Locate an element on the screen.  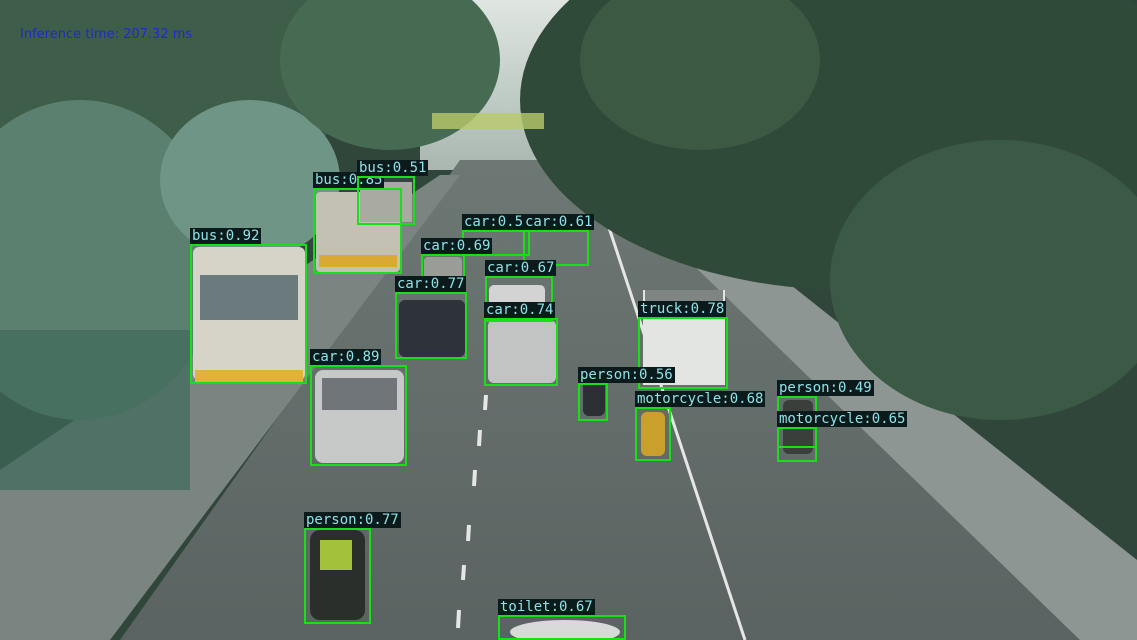
detection-label: car:0.61 is located at coordinates (559, 222).